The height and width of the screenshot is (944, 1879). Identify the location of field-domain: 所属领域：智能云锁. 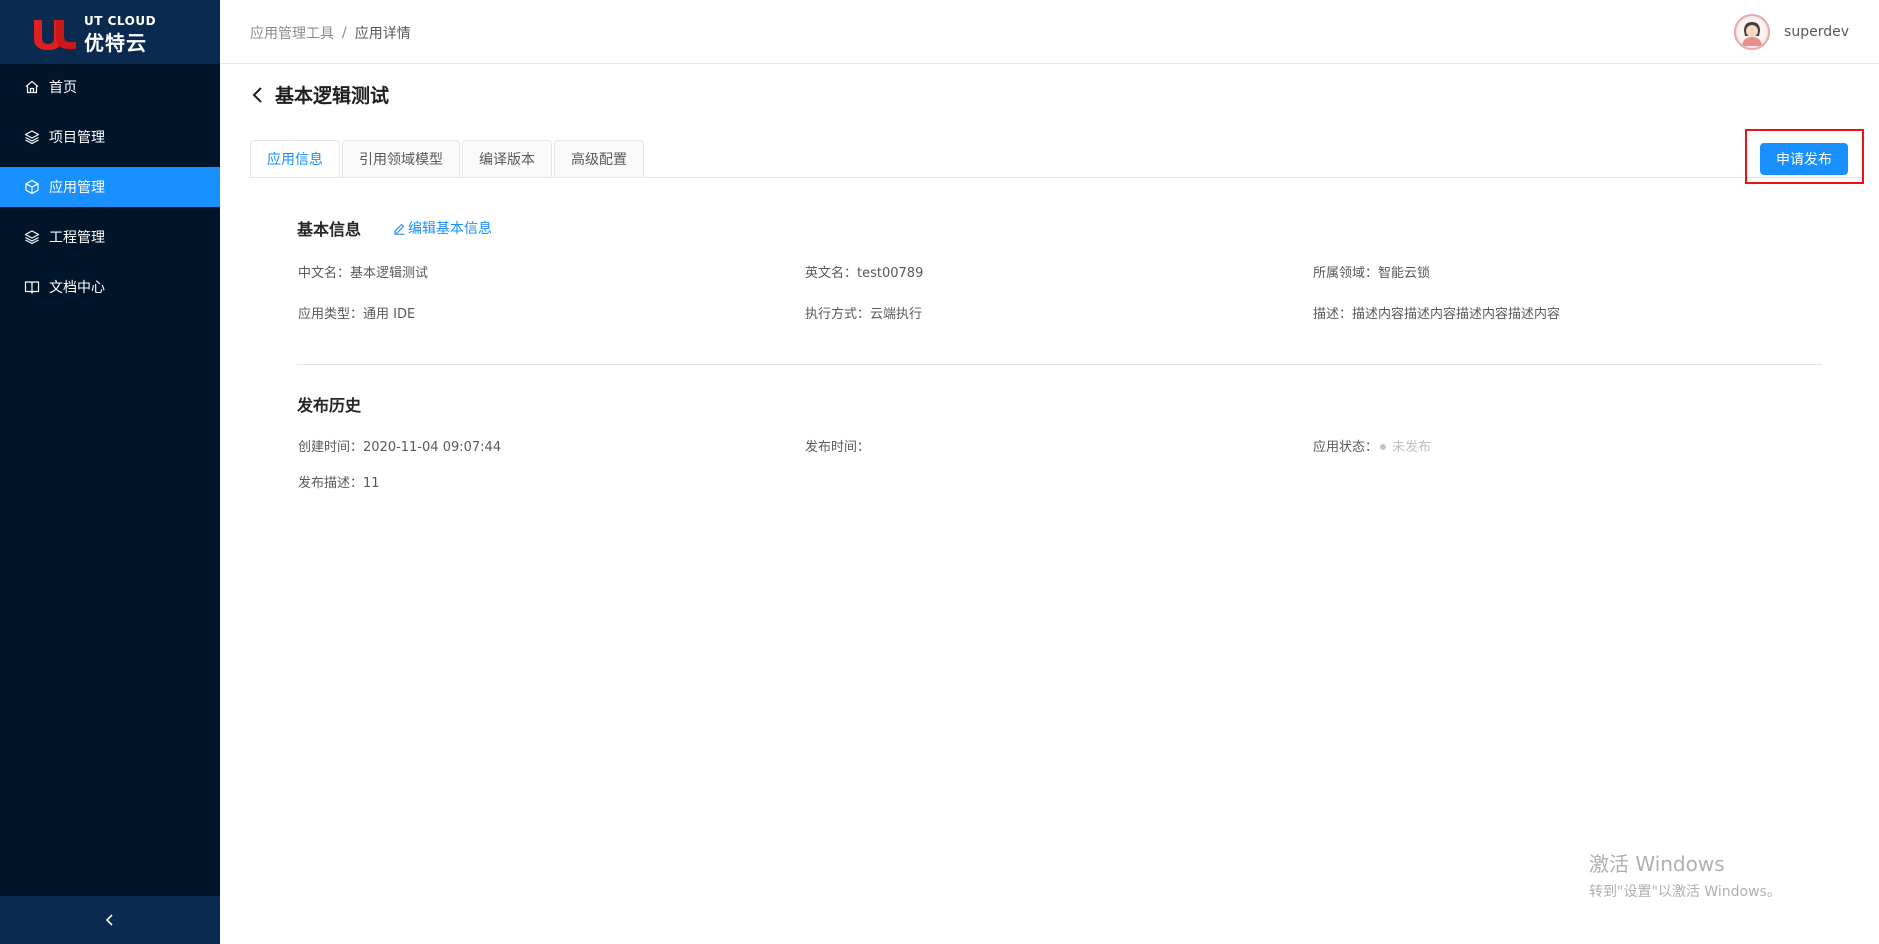
(1371, 271).